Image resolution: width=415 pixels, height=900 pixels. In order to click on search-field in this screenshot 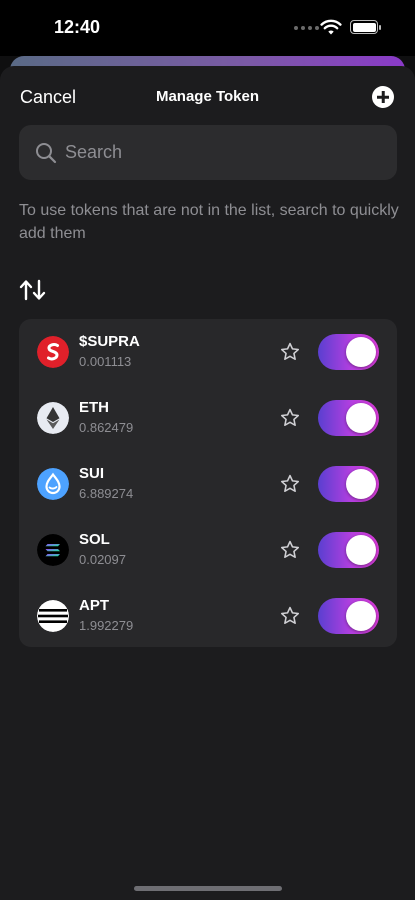, I will do `click(208, 152)`.